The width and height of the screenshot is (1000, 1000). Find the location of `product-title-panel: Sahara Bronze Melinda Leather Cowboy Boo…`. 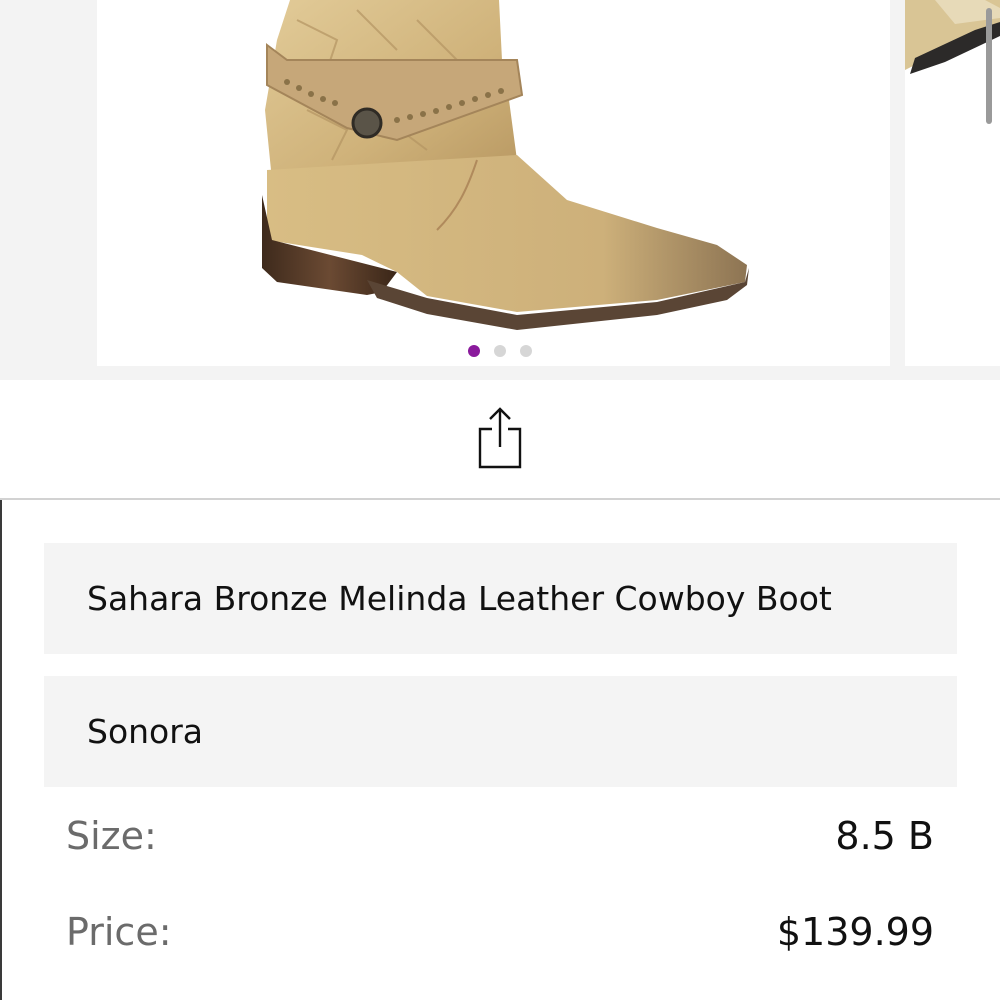

product-title-panel: Sahara Bronze Melinda Leather Cowboy Boo… is located at coordinates (500, 598).